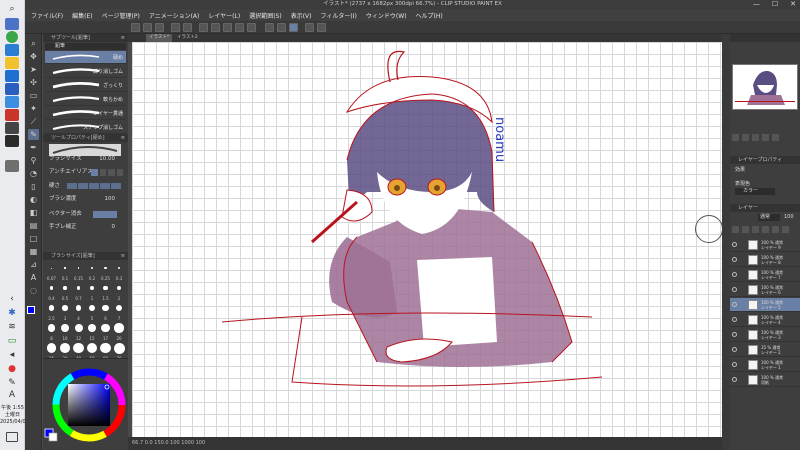 The width and height of the screenshot is (800, 450). I want to click on brush-item: 硬め, so click(85, 57).